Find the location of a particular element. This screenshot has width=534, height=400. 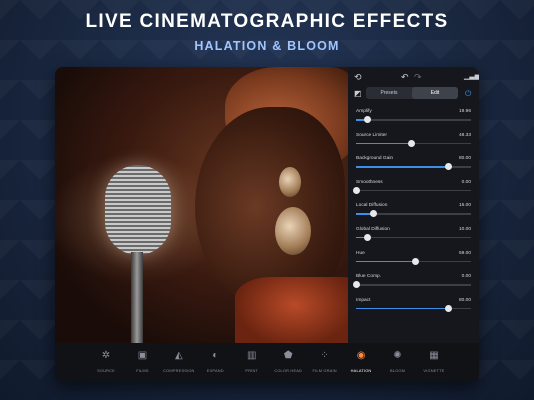

slider-global-diffusion: Global Diffusion 10.00 is located at coordinates (413, 233).